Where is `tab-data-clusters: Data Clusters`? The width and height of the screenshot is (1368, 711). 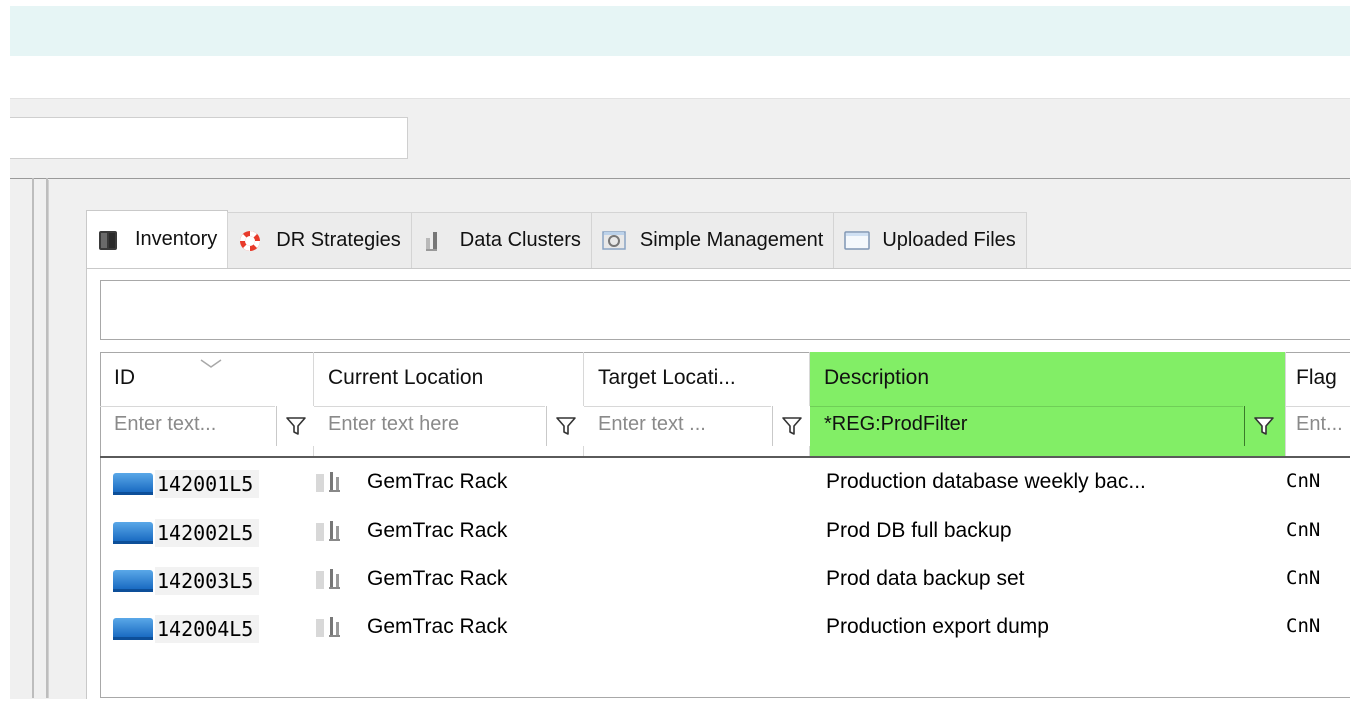
tab-data-clusters: Data Clusters is located at coordinates (501, 240).